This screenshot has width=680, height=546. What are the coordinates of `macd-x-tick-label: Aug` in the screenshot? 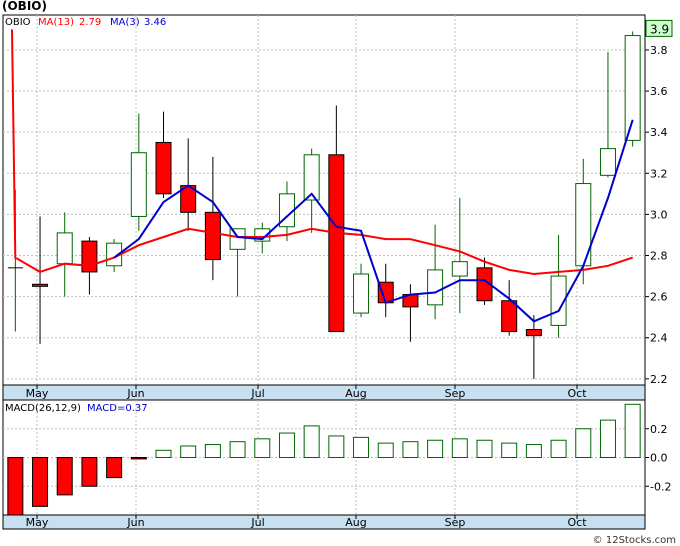 It's located at (355, 522).